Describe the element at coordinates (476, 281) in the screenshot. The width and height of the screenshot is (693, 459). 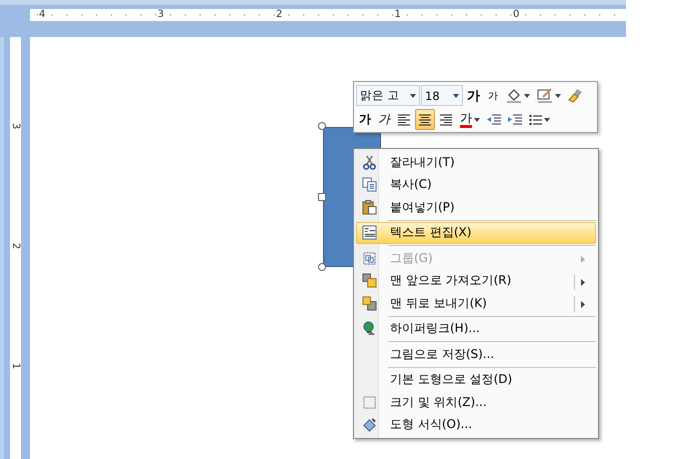
I see `menu-item: 맨 앞으로 가져오기(R)` at that location.